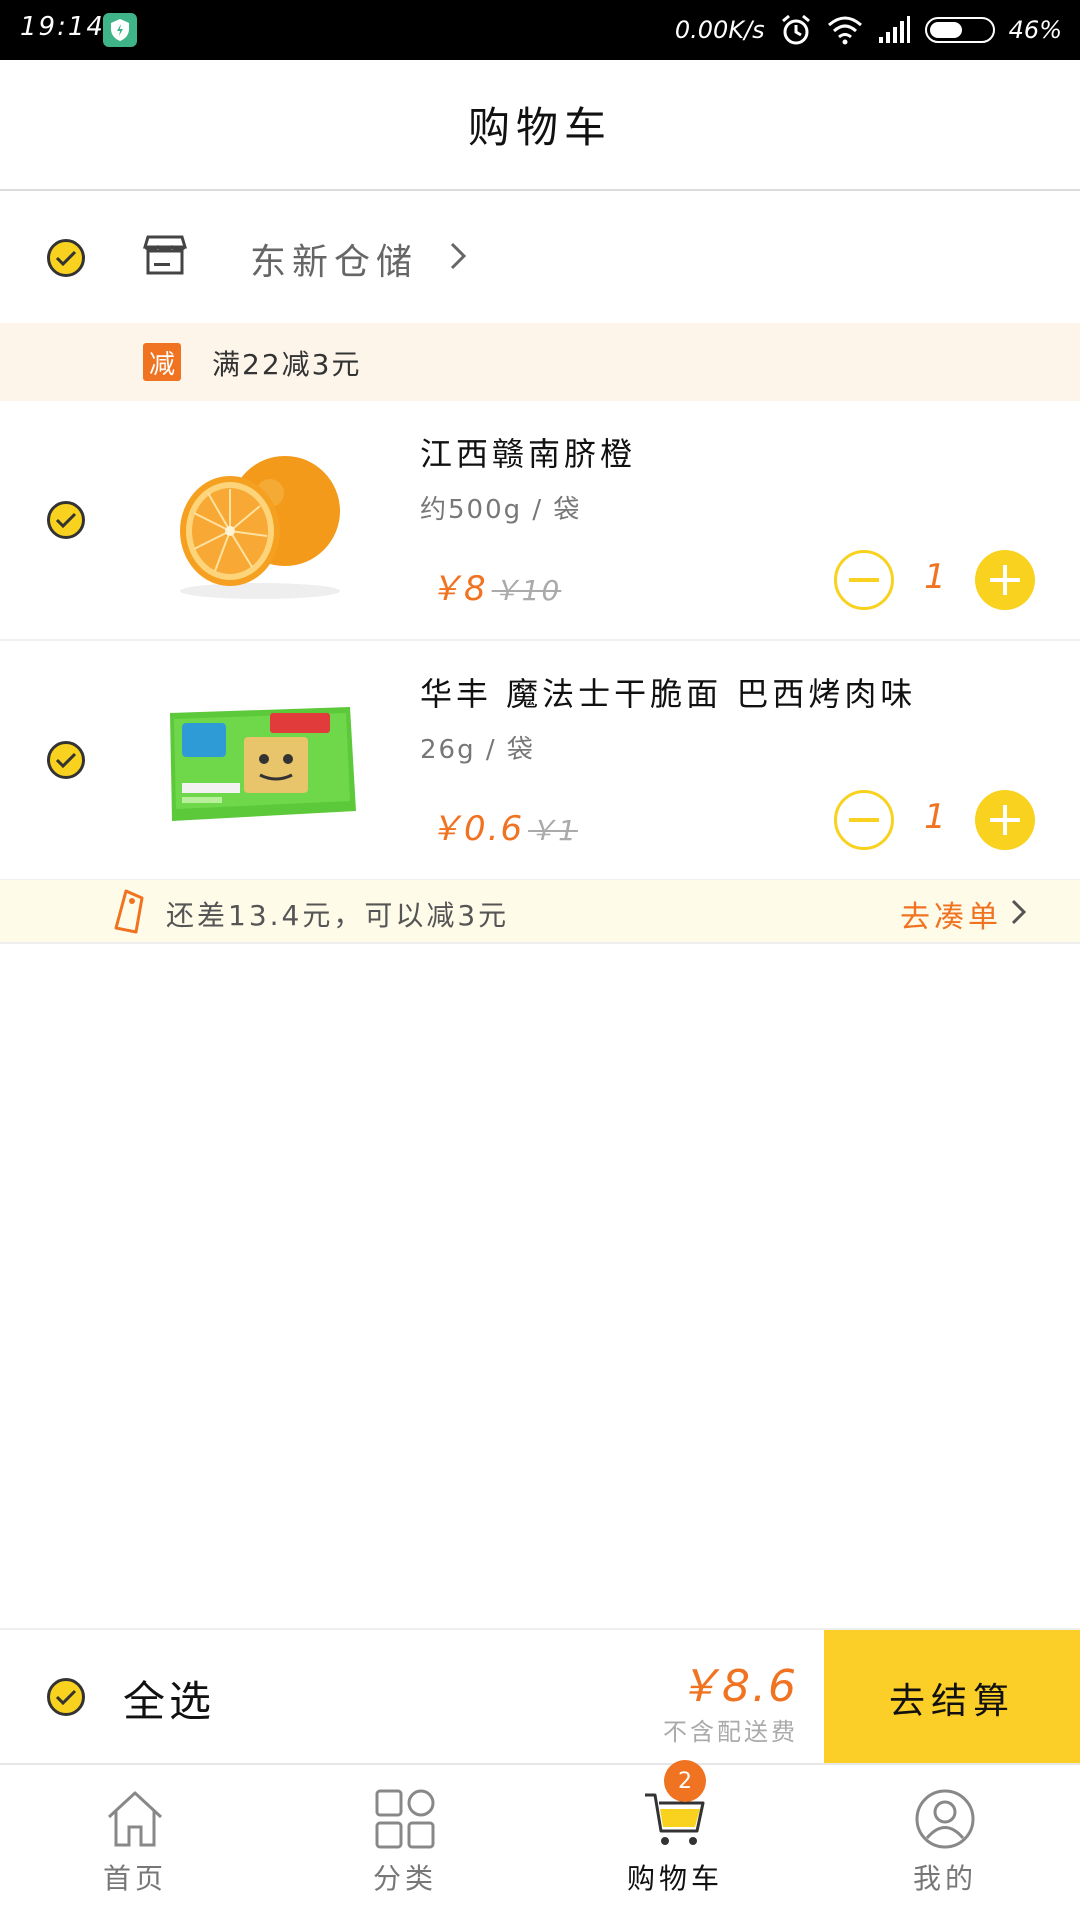 The width and height of the screenshot is (1080, 1920). What do you see at coordinates (405, 1819) in the screenshot?
I see `category-grid-icon` at bounding box center [405, 1819].